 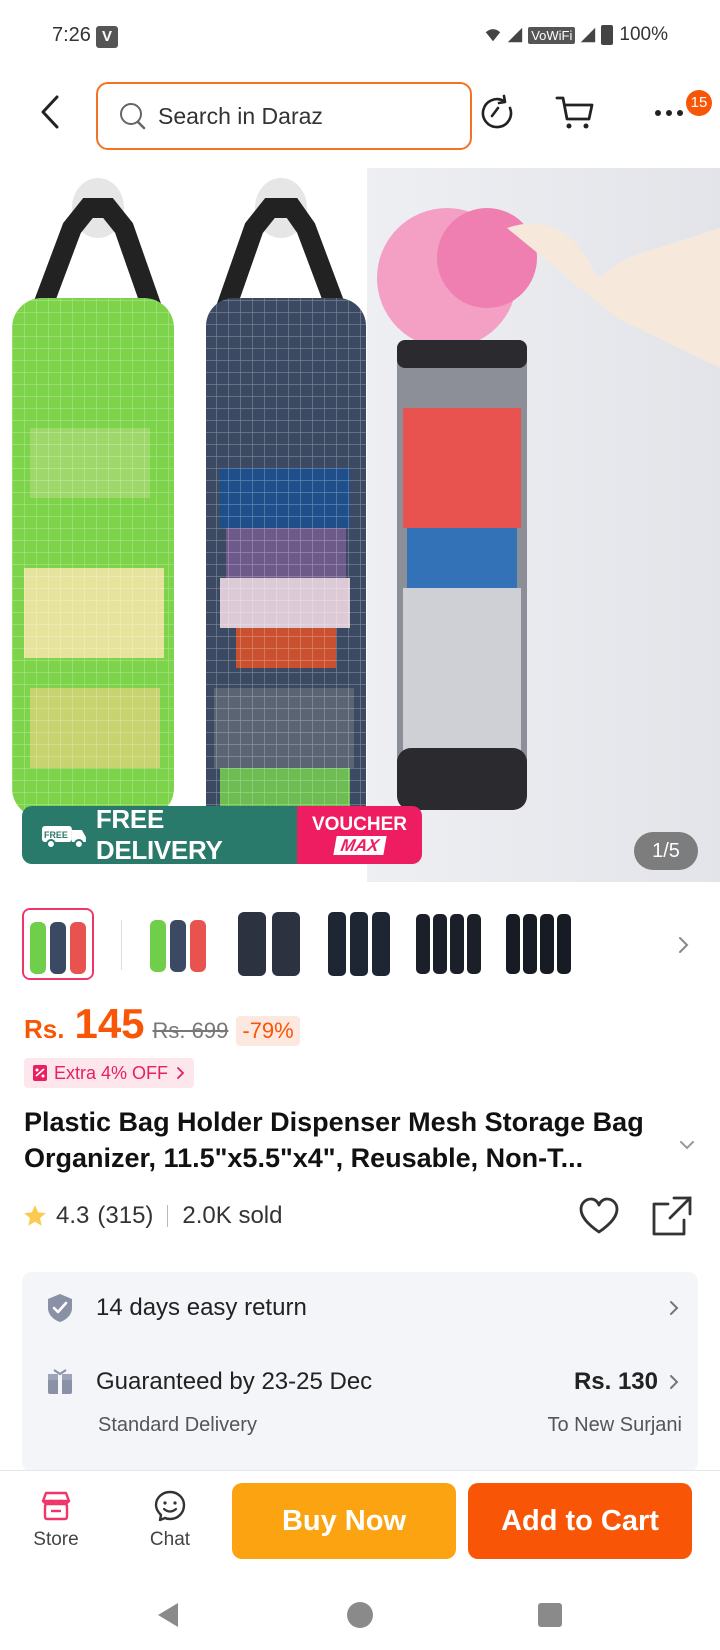 What do you see at coordinates (73, 1215) in the screenshot?
I see `rating-value: 4.3` at bounding box center [73, 1215].